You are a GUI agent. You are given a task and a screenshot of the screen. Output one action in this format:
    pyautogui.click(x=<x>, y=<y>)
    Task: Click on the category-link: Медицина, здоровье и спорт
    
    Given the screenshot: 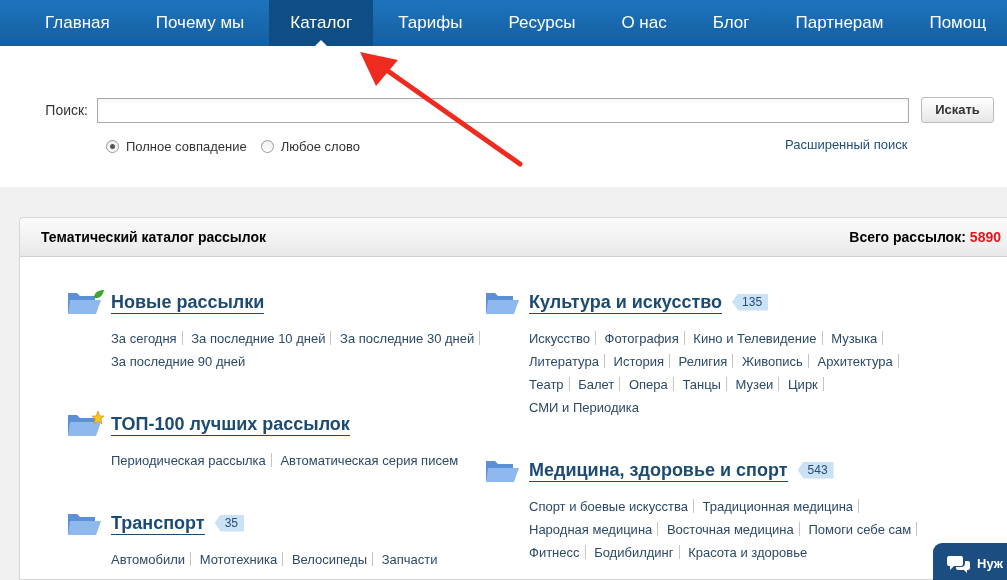 What is the action you would take?
    pyautogui.click(x=658, y=470)
    